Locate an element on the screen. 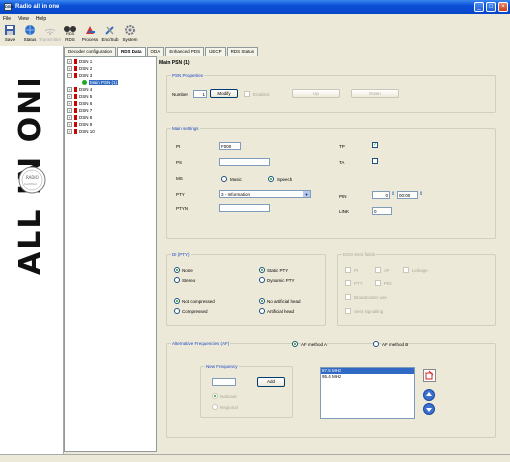 The image size is (510, 462). delete-icon is located at coordinates (429, 375).